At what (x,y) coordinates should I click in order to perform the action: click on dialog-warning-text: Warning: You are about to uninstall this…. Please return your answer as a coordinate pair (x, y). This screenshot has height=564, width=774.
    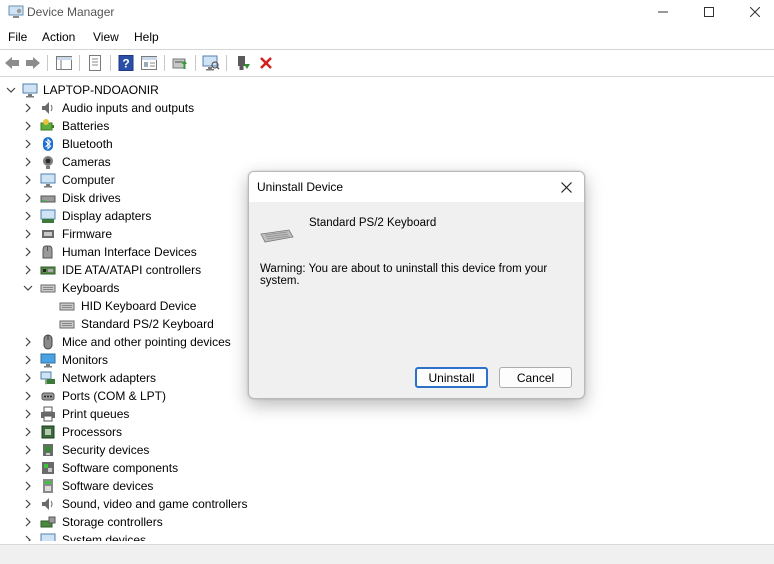
    Looking at the image, I should click on (404, 275).